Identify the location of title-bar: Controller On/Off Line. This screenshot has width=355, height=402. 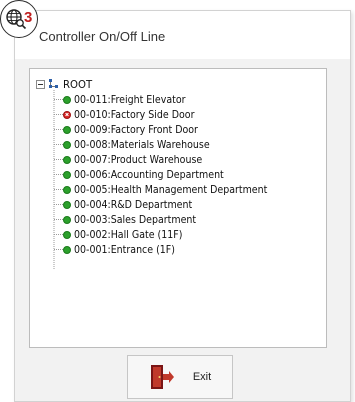
(182, 35).